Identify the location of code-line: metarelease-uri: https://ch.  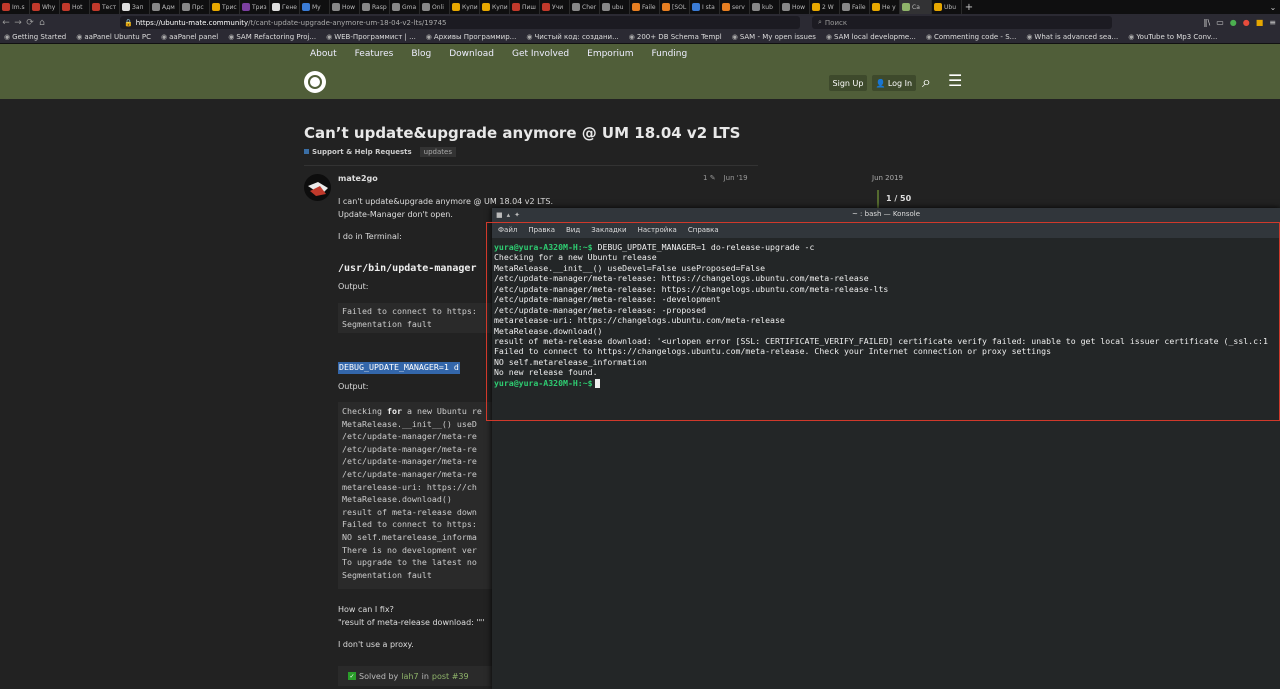
(409, 486).